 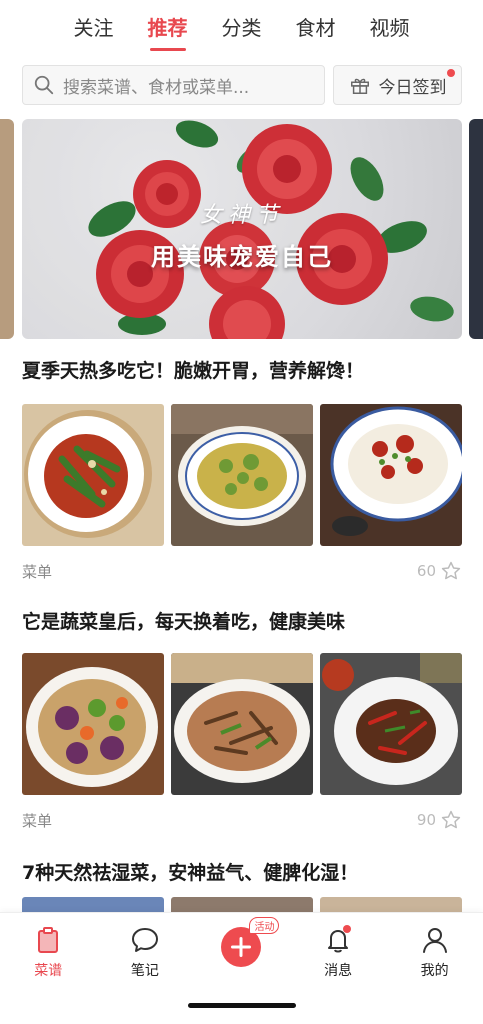 I want to click on dish-photo-tofu, so click(x=391, y=475).